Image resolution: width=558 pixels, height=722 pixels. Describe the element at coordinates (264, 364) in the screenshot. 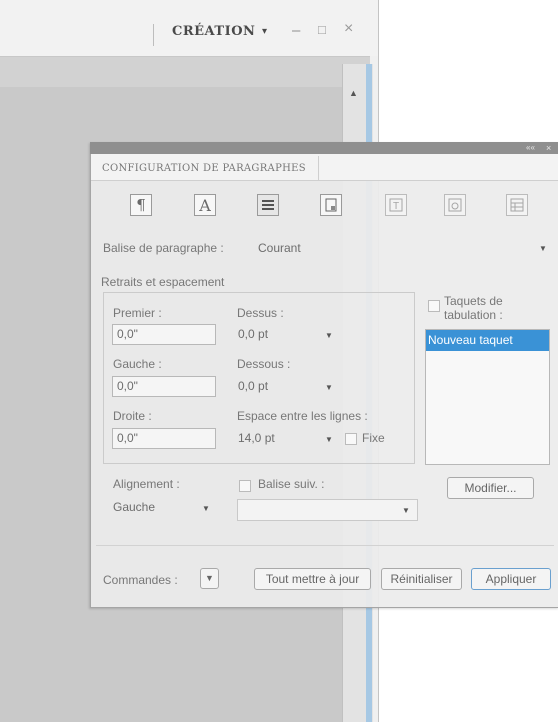

I see `dessous-label: Dessous :` at that location.